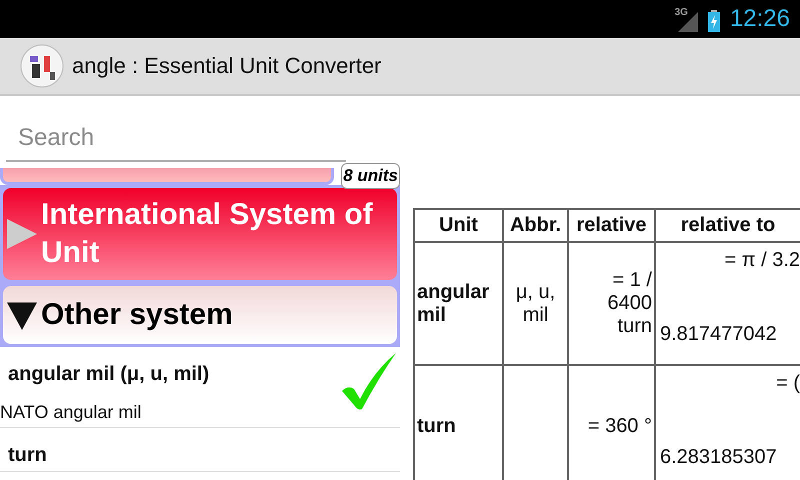  I want to click on table-cell-text: 9.817477042, so click(718, 334).